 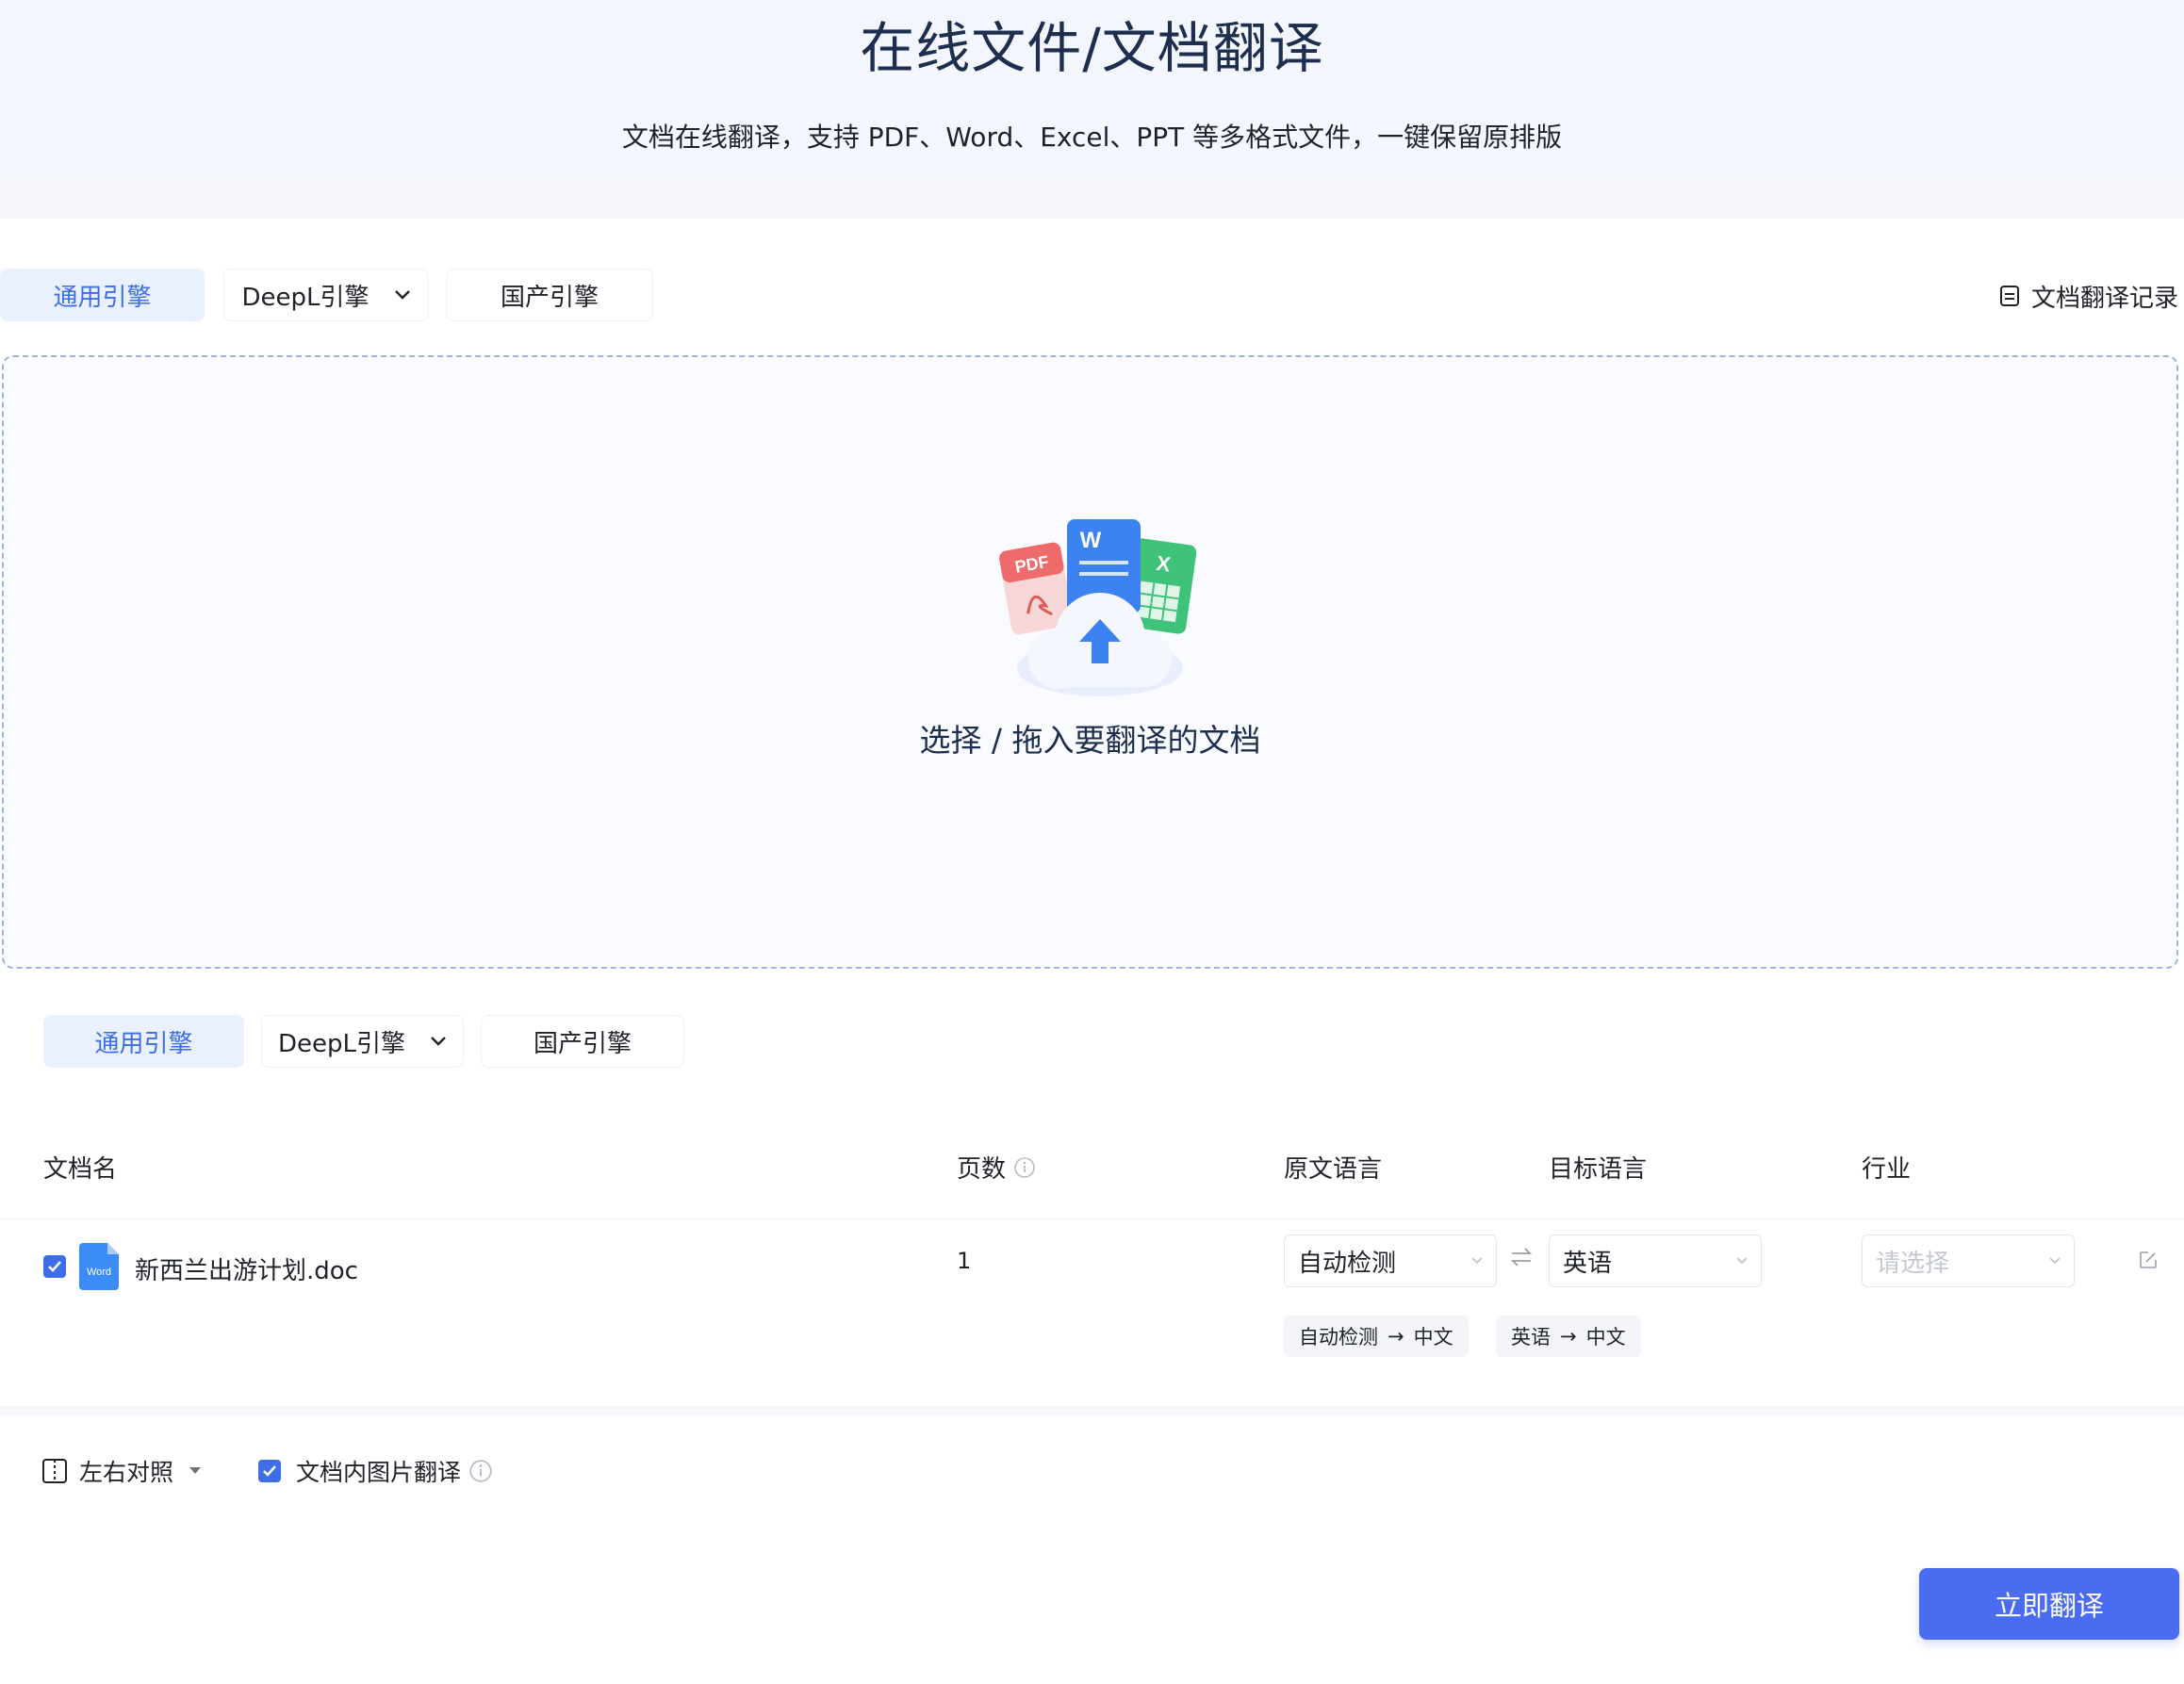 I want to click on caret-down-icon, so click(x=196, y=1470).